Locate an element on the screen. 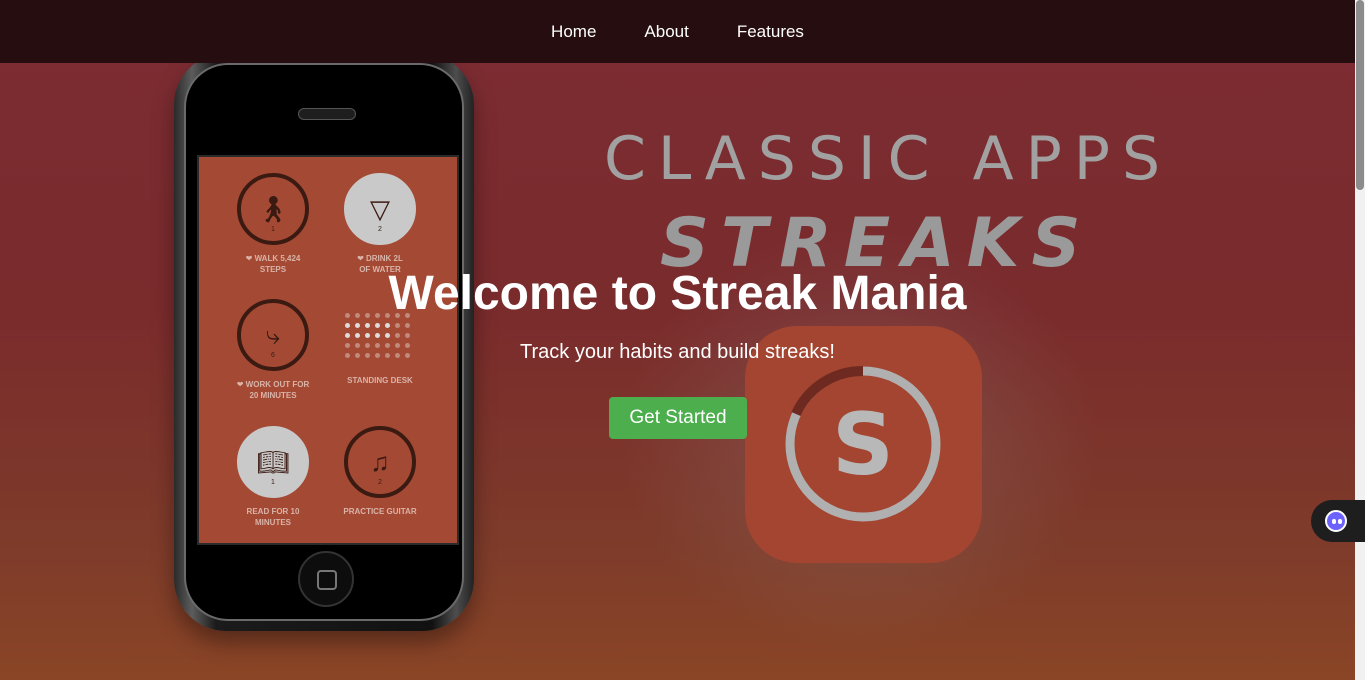 Image resolution: width=1365 pixels, height=680 pixels. habit-label: READ FOR 10 MINUTES is located at coordinates (273, 517).